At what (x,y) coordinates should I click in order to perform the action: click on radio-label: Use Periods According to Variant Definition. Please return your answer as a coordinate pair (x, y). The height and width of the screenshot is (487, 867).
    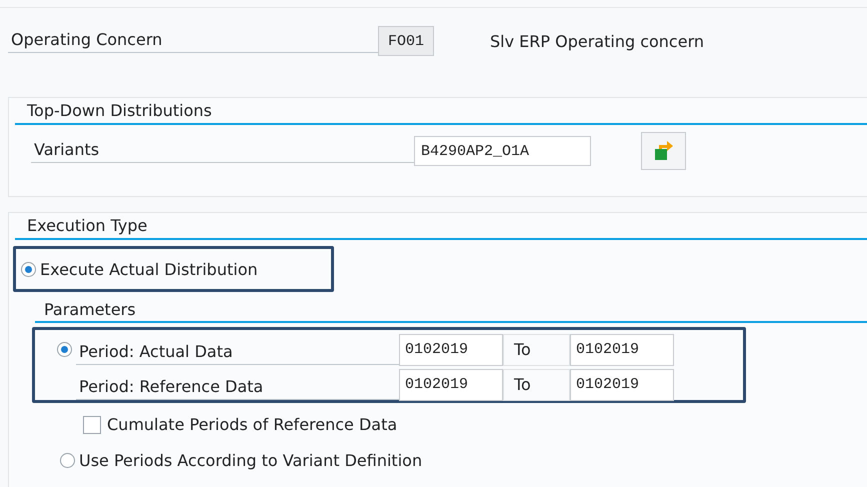
    Looking at the image, I should click on (250, 460).